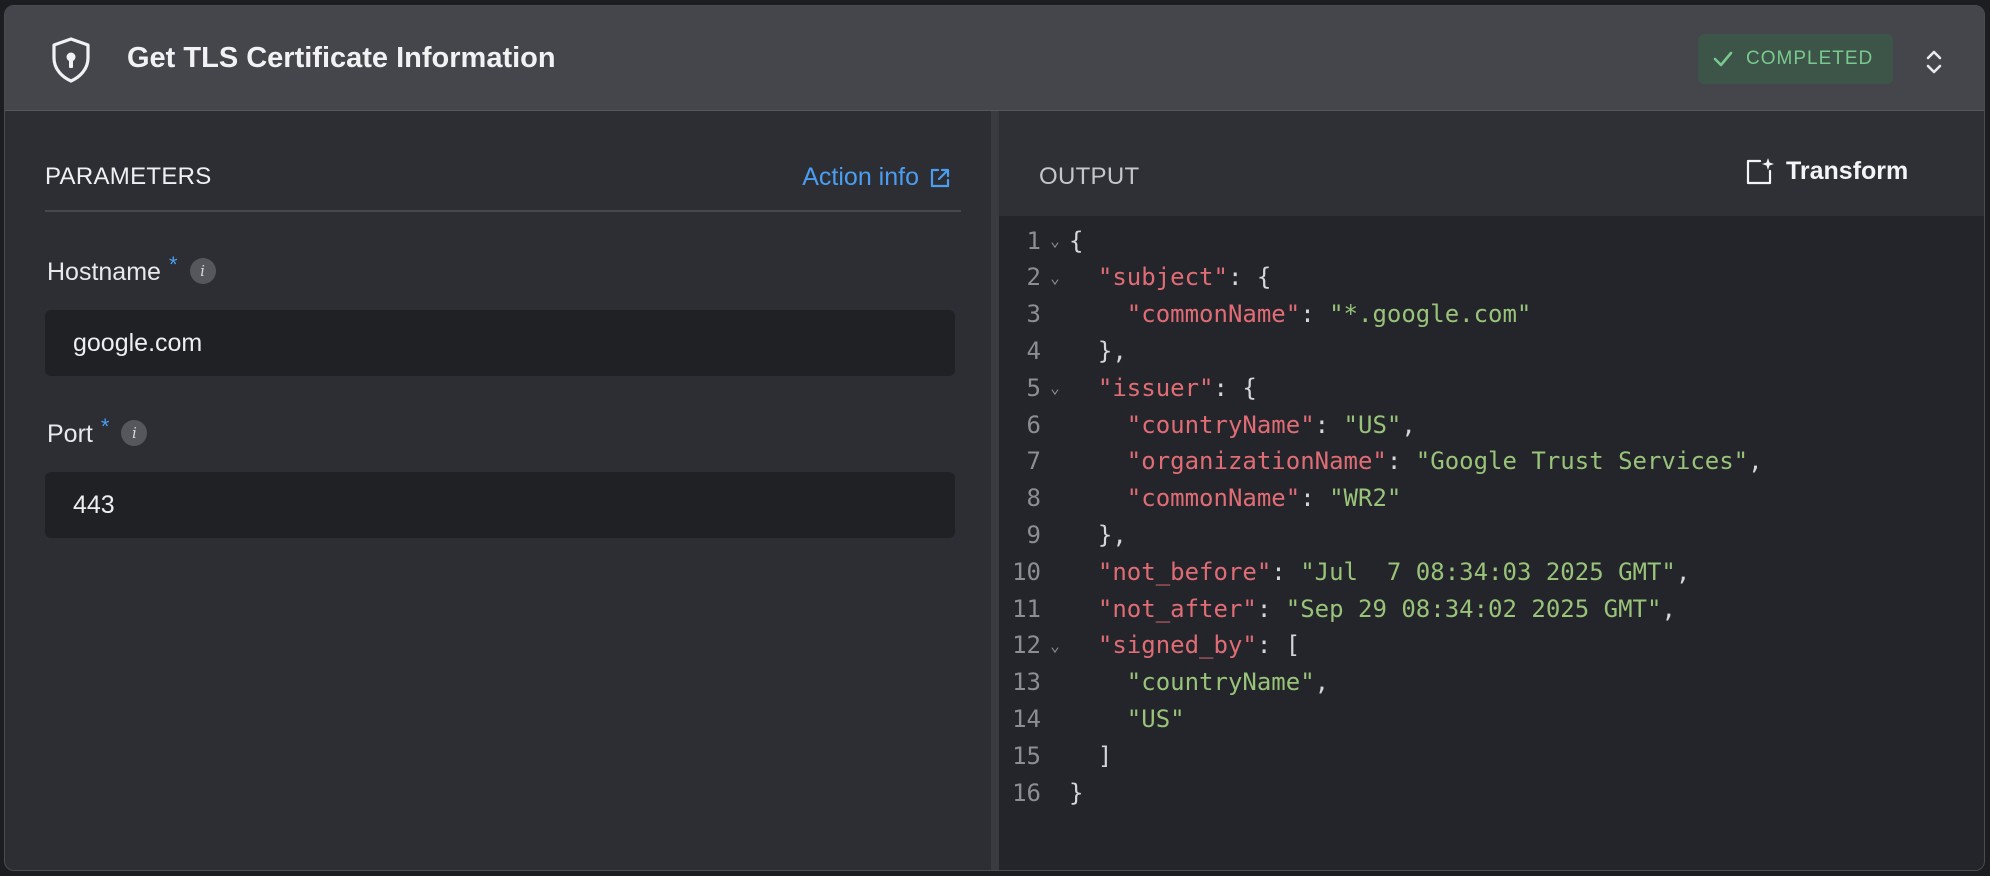 The width and height of the screenshot is (1990, 876). Describe the element at coordinates (1026, 645) in the screenshot. I see `line-number: 12` at that location.